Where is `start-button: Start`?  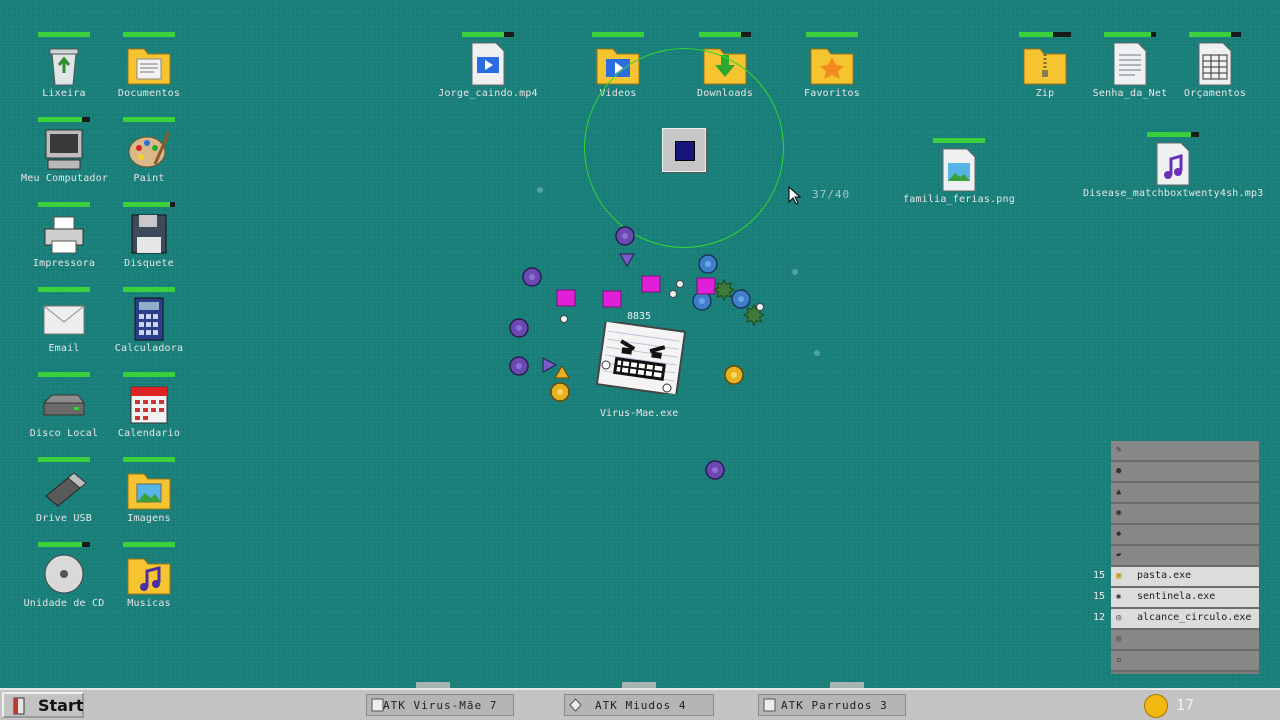 start-button: Start is located at coordinates (43, 705).